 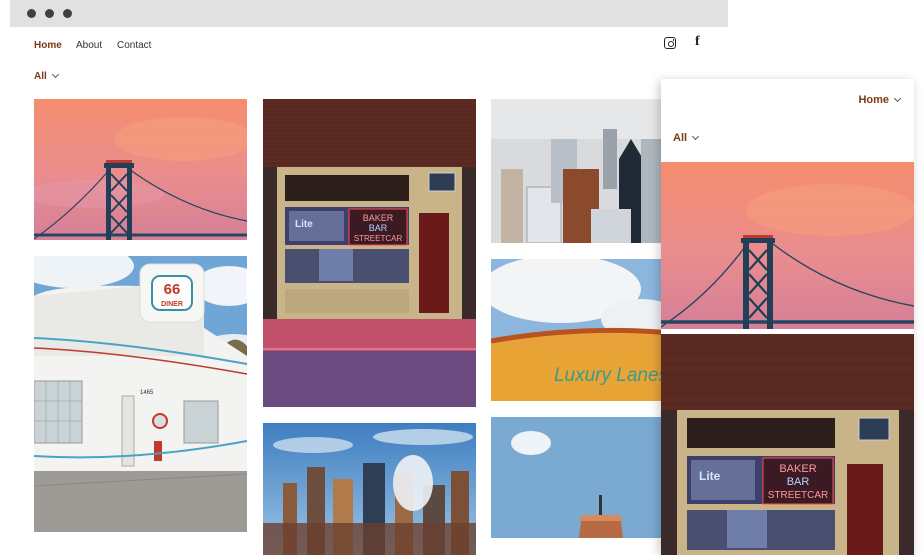 What do you see at coordinates (680, 138) in the screenshot?
I see `mobile-filter-label: All` at bounding box center [680, 138].